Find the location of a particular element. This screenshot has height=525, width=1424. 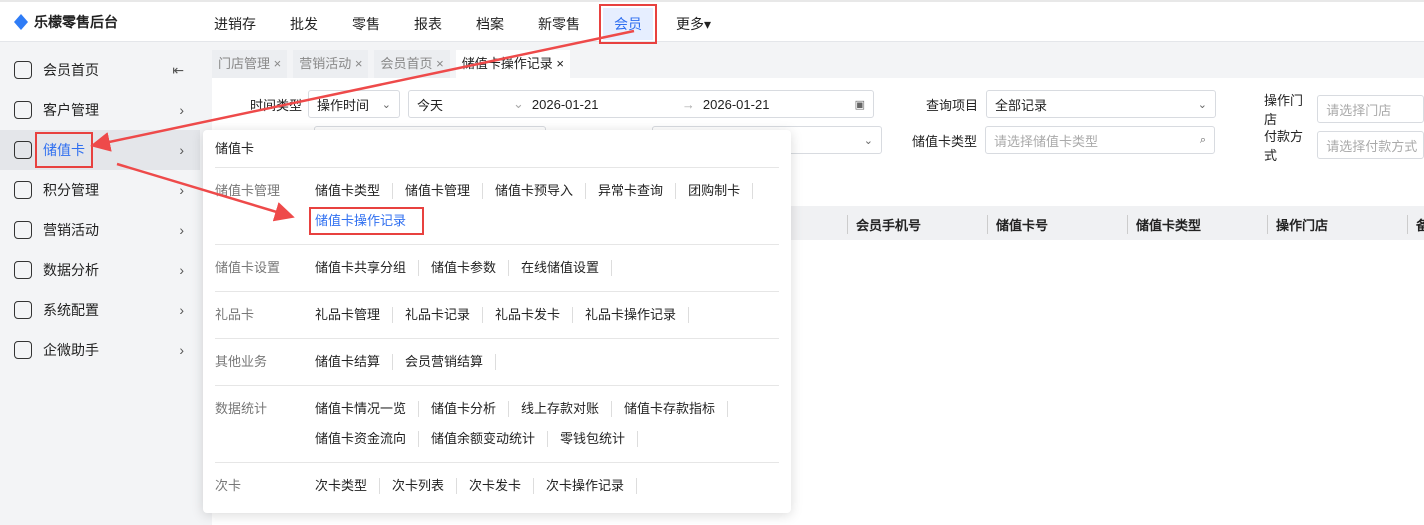

menu-link: 储值卡预导入 is located at coordinates (541, 191).